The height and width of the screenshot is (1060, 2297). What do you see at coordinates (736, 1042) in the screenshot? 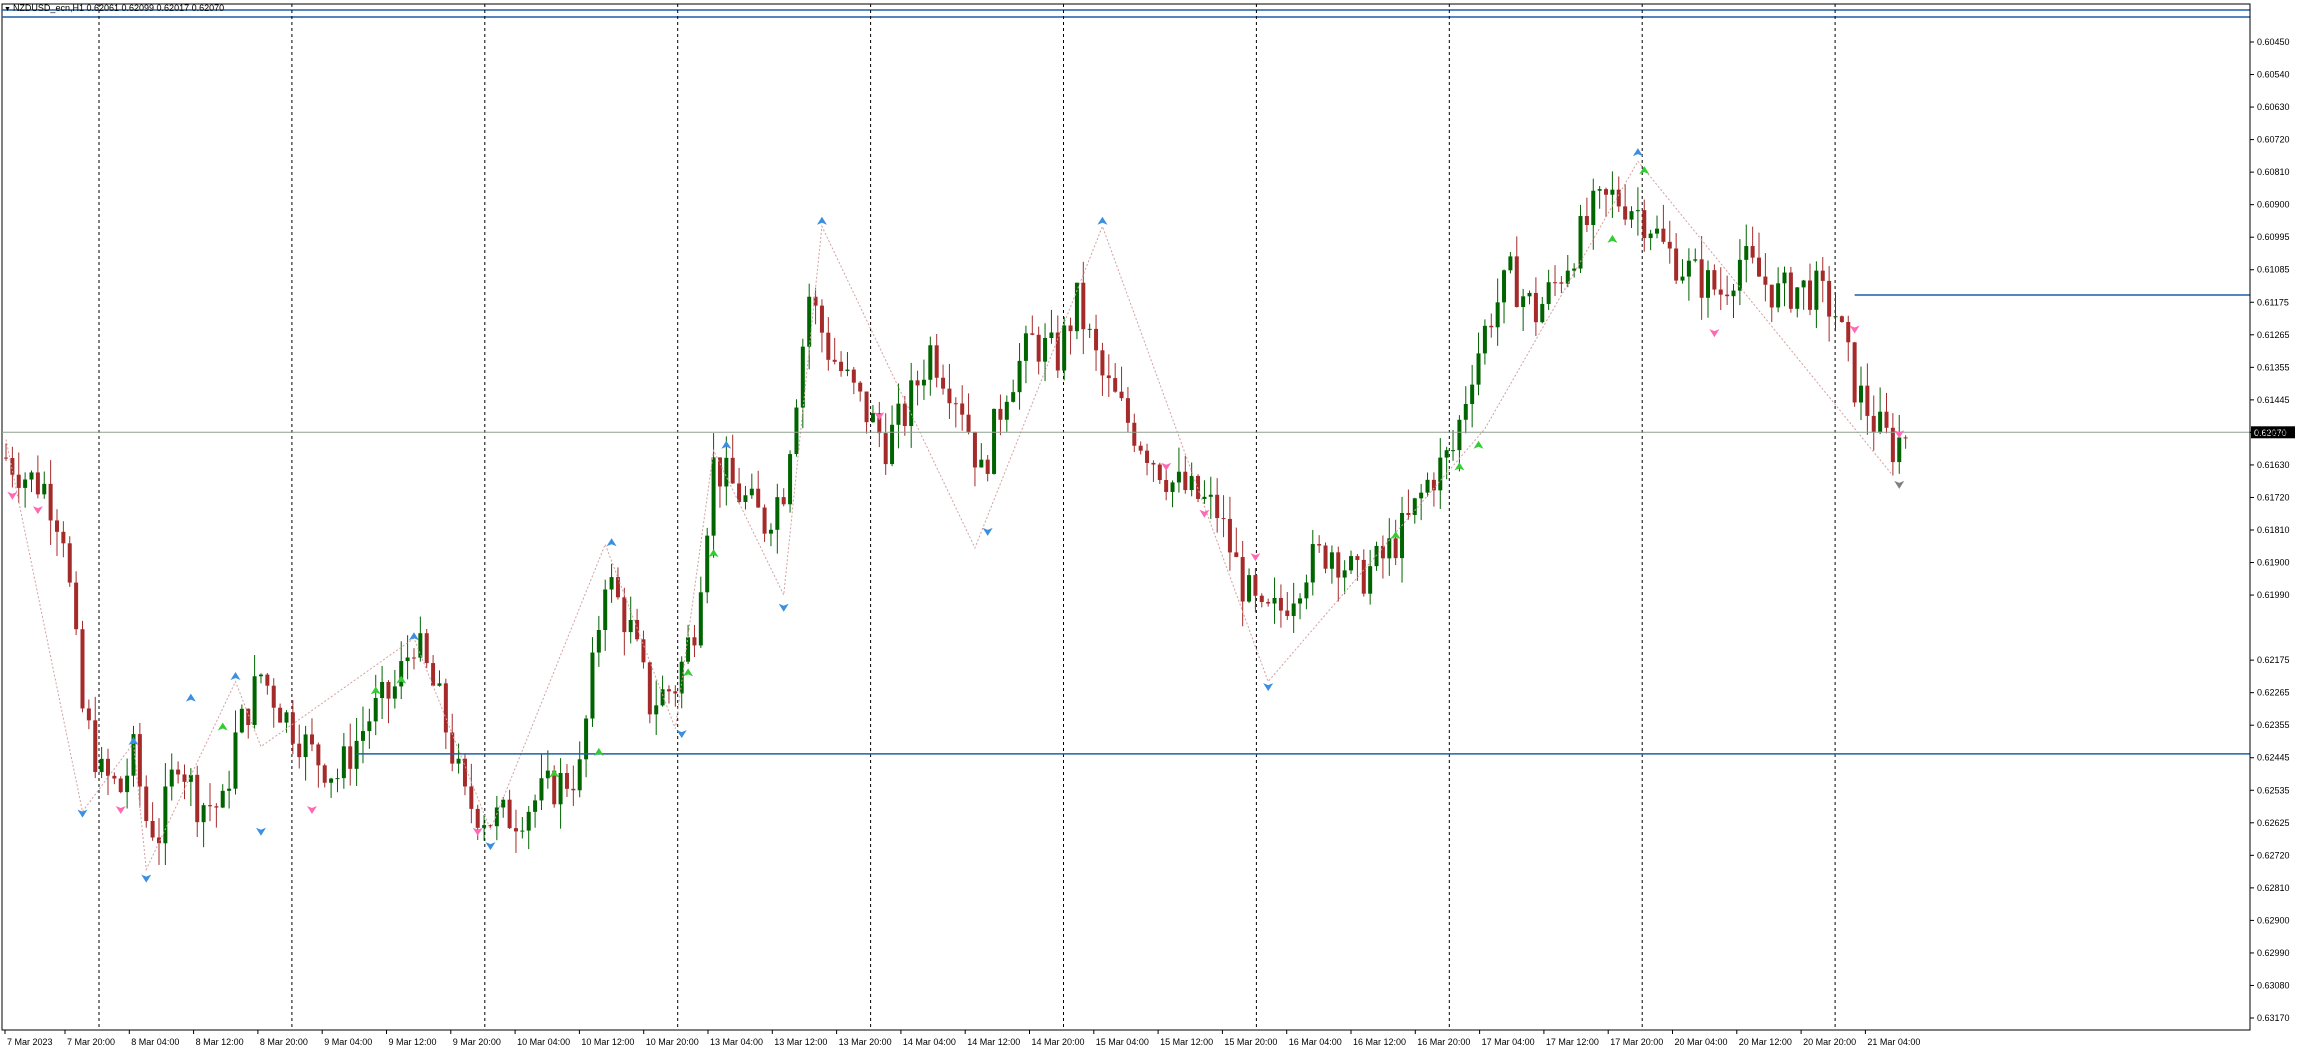
I see `time-tick-label: 13 Mar 04:00` at bounding box center [736, 1042].